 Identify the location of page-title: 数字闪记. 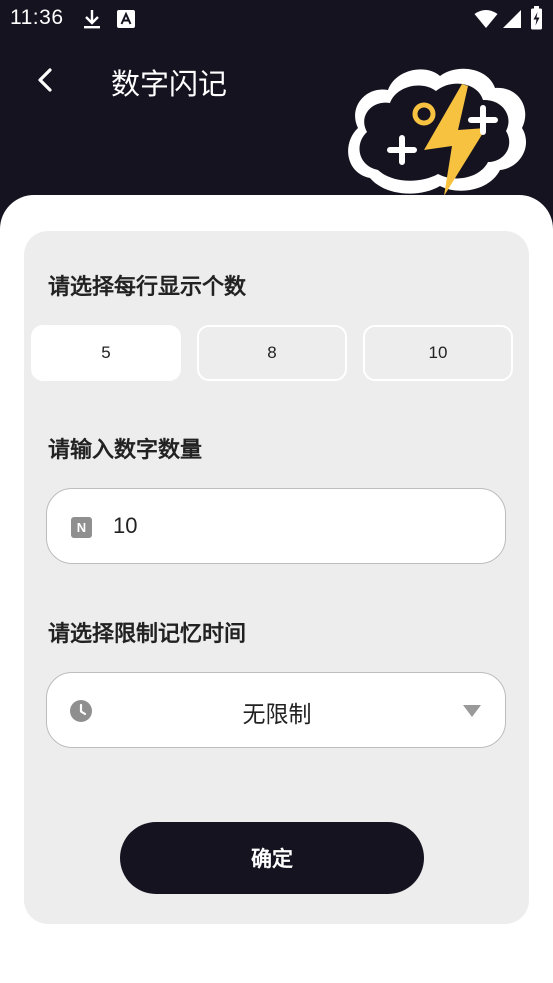
(169, 84).